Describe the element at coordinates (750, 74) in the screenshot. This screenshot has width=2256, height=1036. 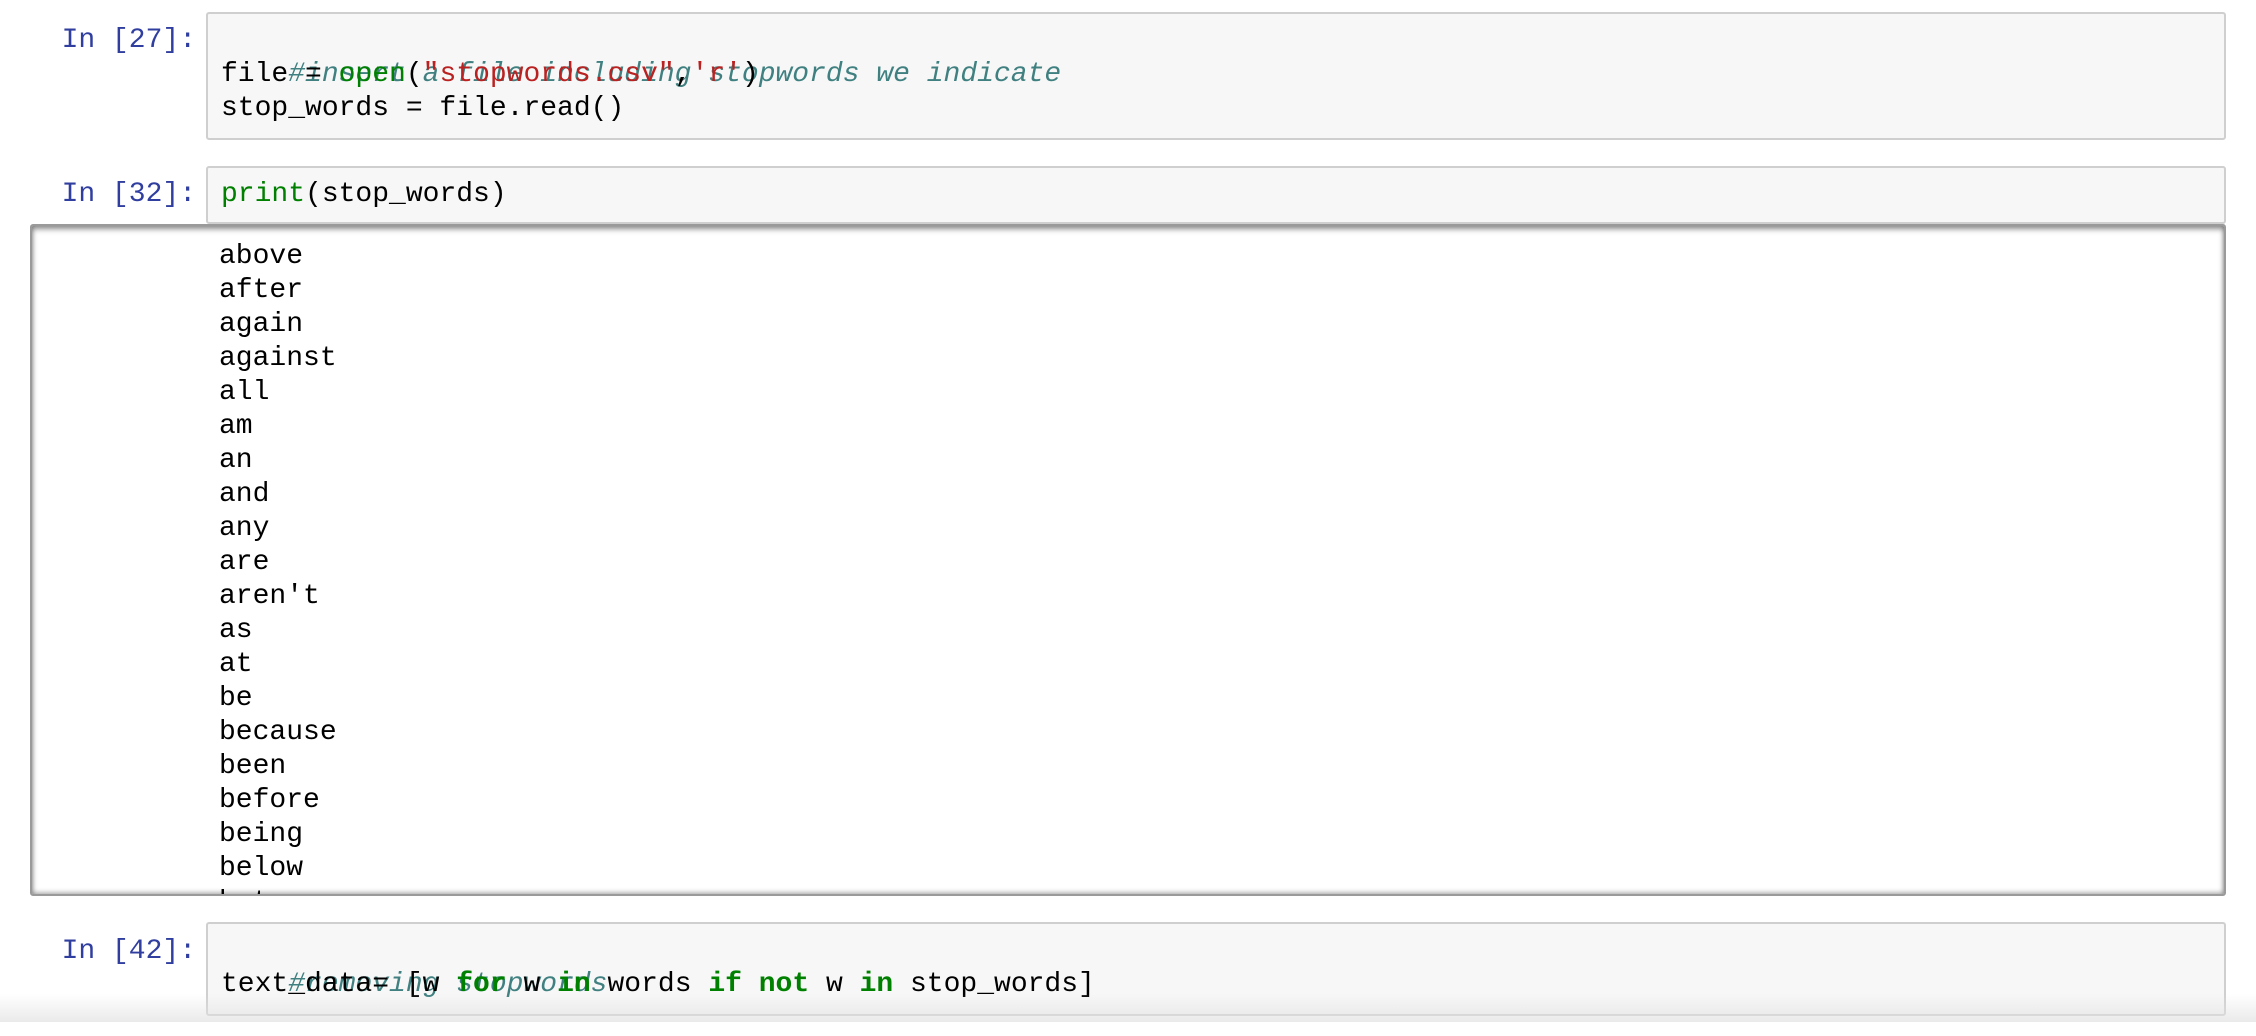
I see `code-text: )` at that location.